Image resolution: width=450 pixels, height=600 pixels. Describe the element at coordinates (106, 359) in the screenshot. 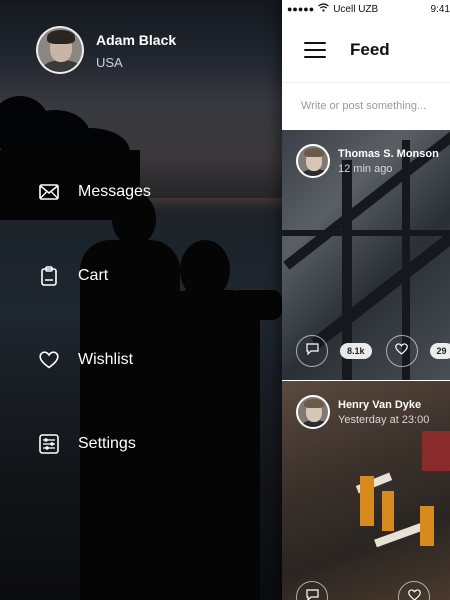

I see `menu-label: Wishlist` at that location.